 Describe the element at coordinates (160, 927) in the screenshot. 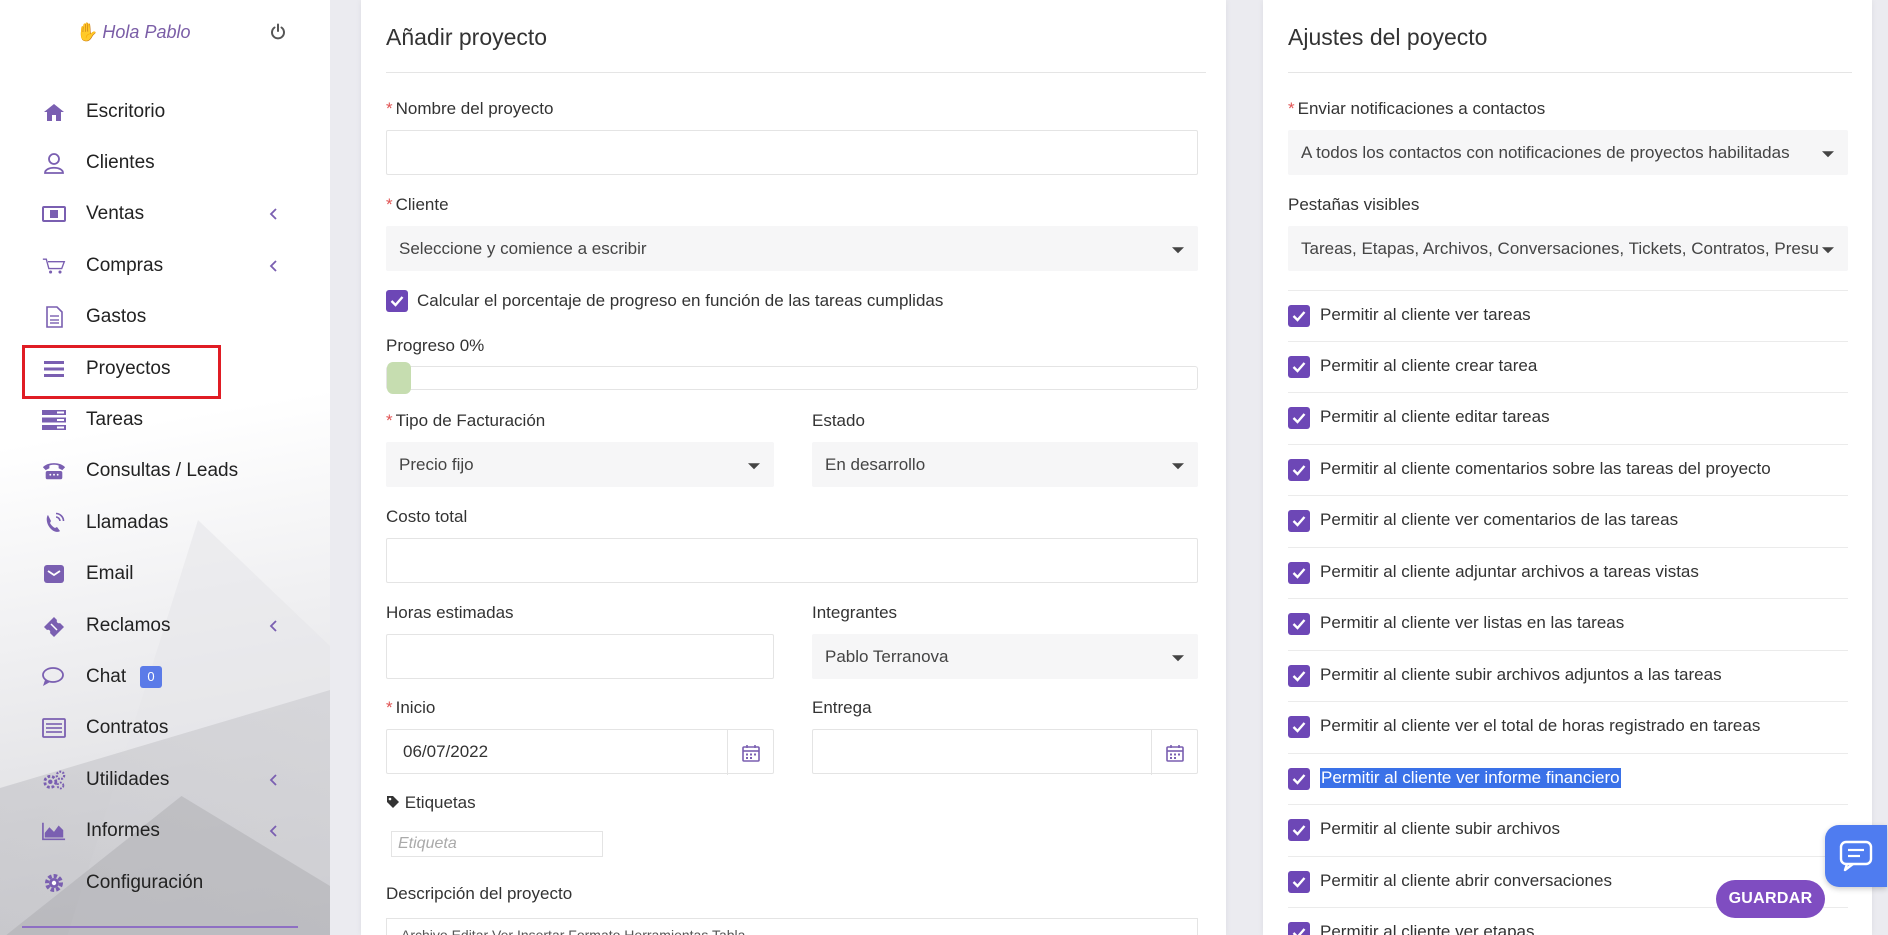

I see `sidebar-divider` at that location.